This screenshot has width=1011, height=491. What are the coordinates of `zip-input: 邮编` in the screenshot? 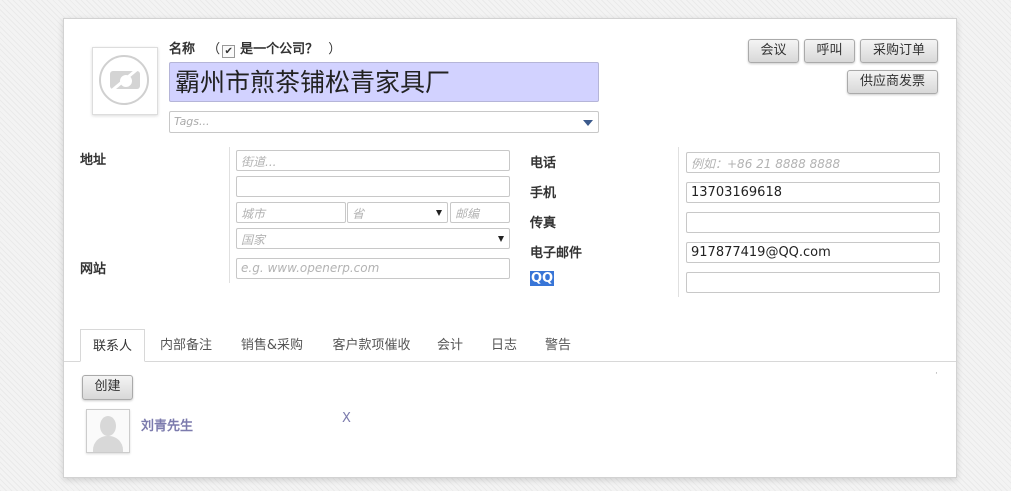 It's located at (480, 212).